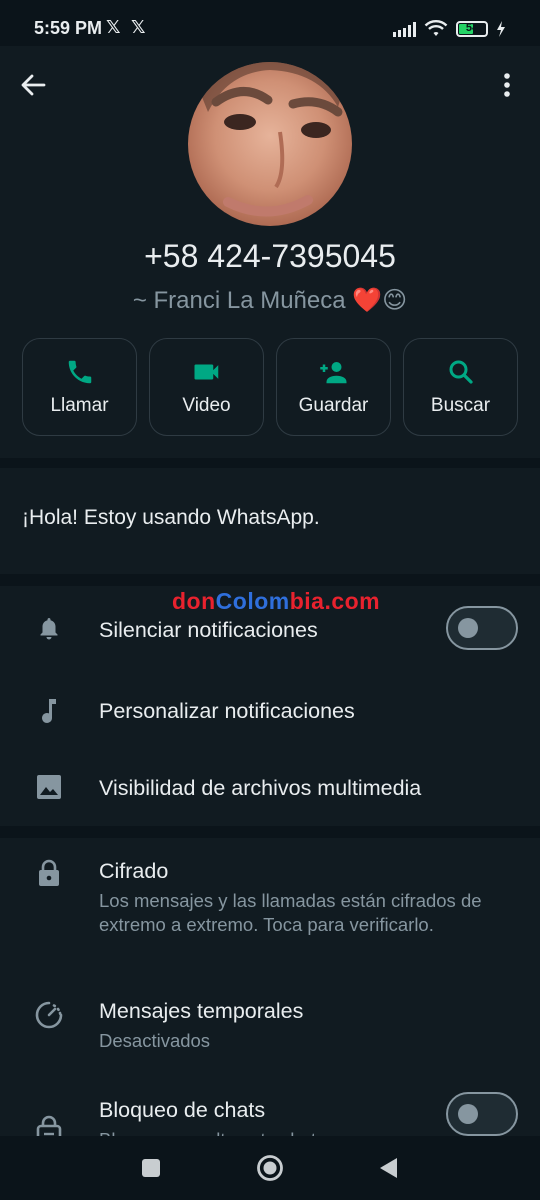  I want to click on phone-icon, so click(79, 372).